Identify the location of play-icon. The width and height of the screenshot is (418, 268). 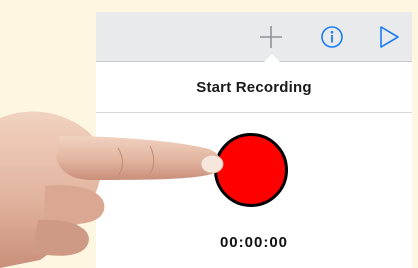
(389, 37).